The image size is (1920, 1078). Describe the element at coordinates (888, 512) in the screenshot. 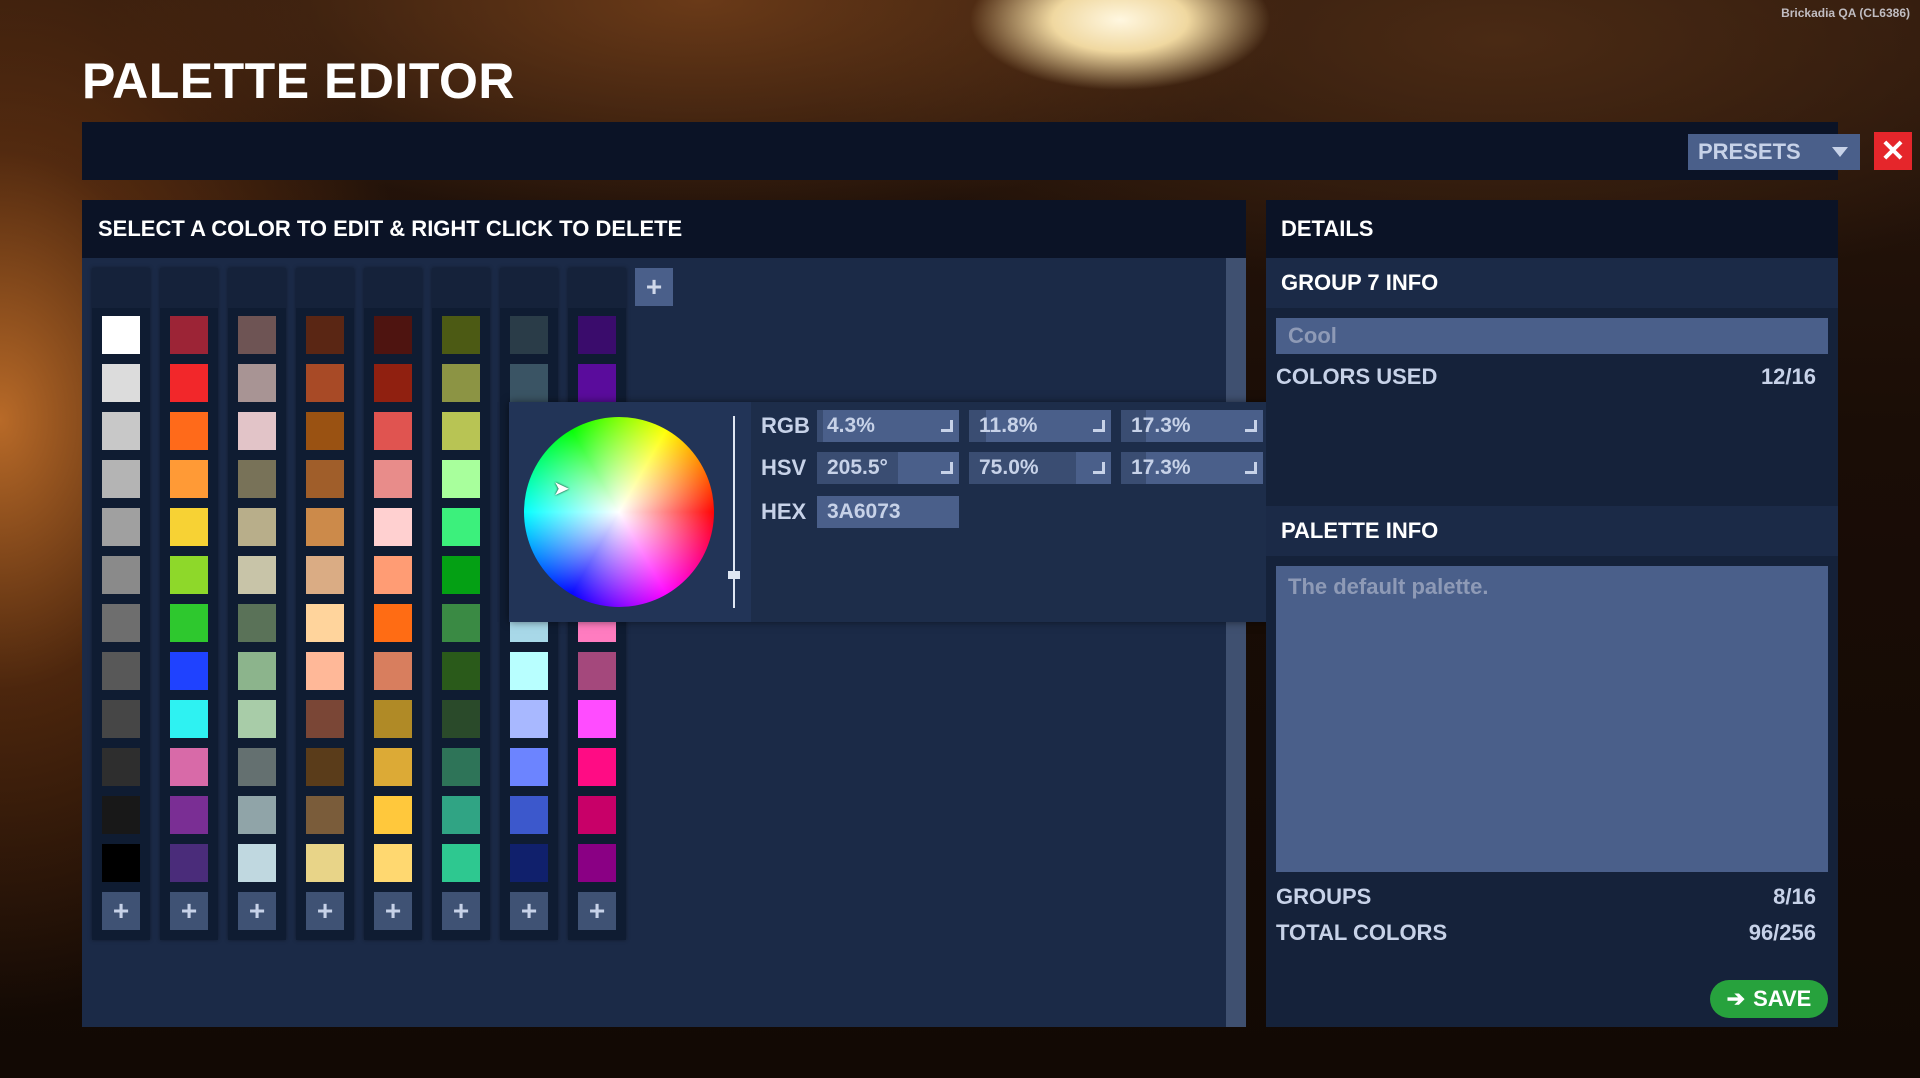

I see `hex-input: 3A6073` at that location.